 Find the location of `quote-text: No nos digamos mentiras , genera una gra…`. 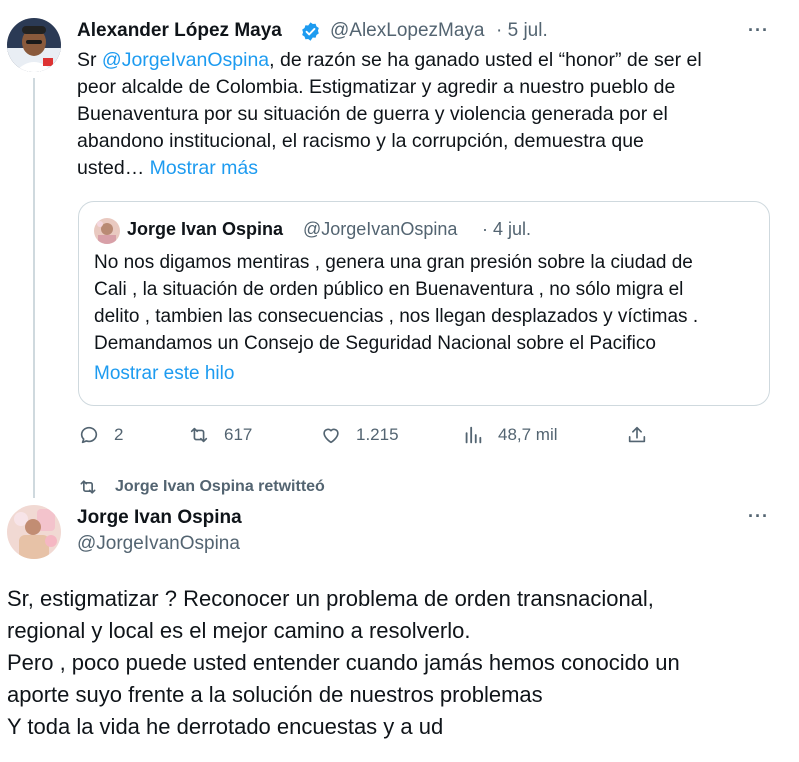

quote-text: No nos digamos mentiras , genera una gra… is located at coordinates (429, 303).